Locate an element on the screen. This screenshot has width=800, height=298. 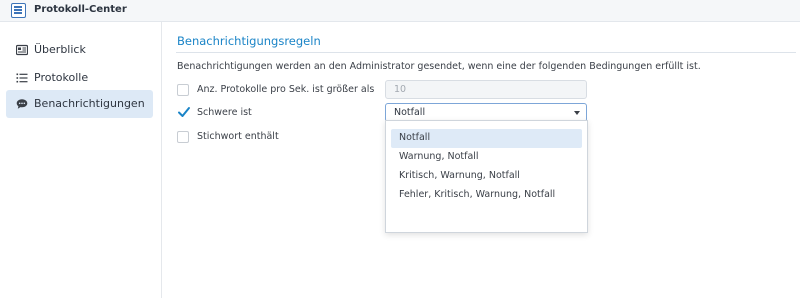
sidebar-item-label: Überblick is located at coordinates (60, 49).